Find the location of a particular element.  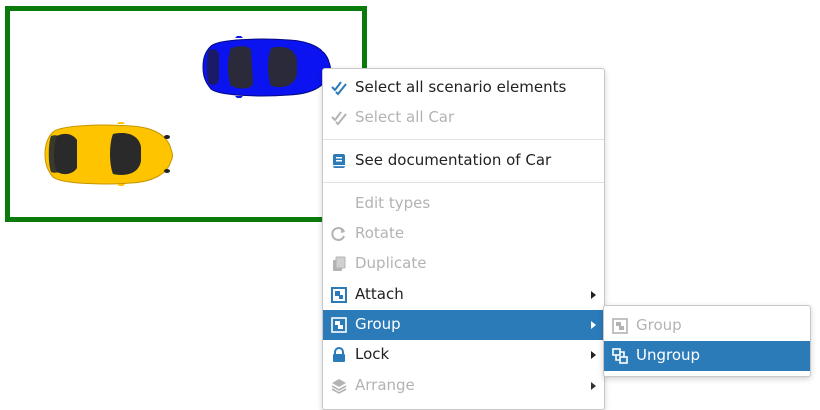

menu-item-label: Group is located at coordinates (378, 324).